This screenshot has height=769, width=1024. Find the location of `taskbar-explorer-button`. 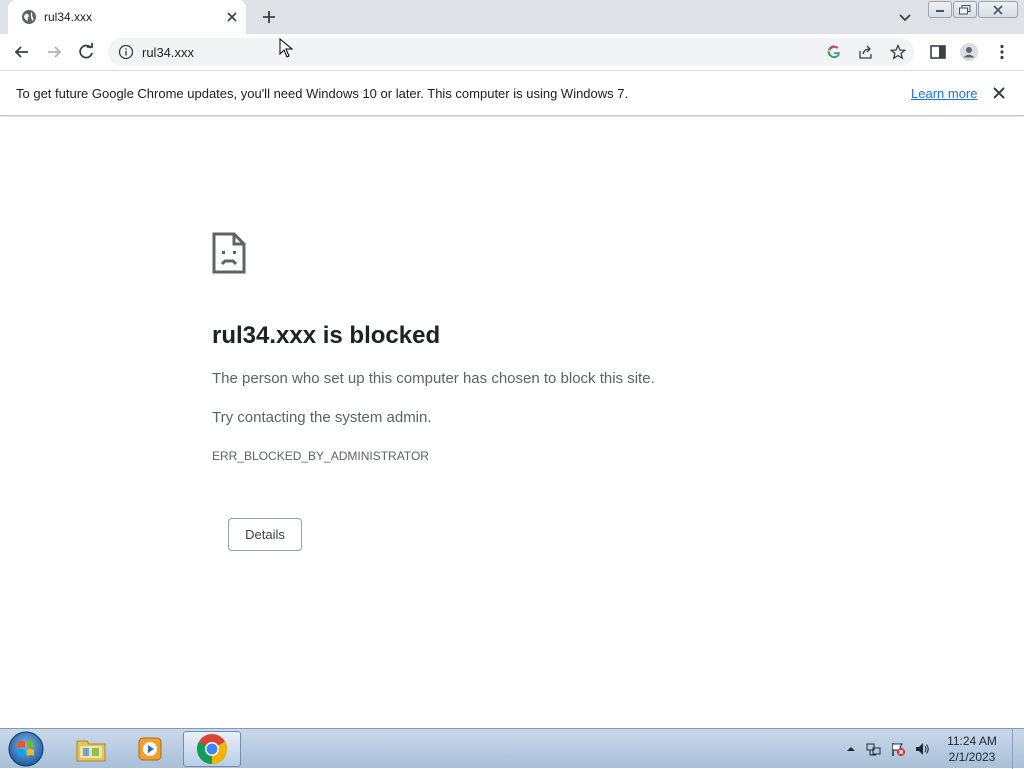

taskbar-explorer-button is located at coordinates (91, 749).